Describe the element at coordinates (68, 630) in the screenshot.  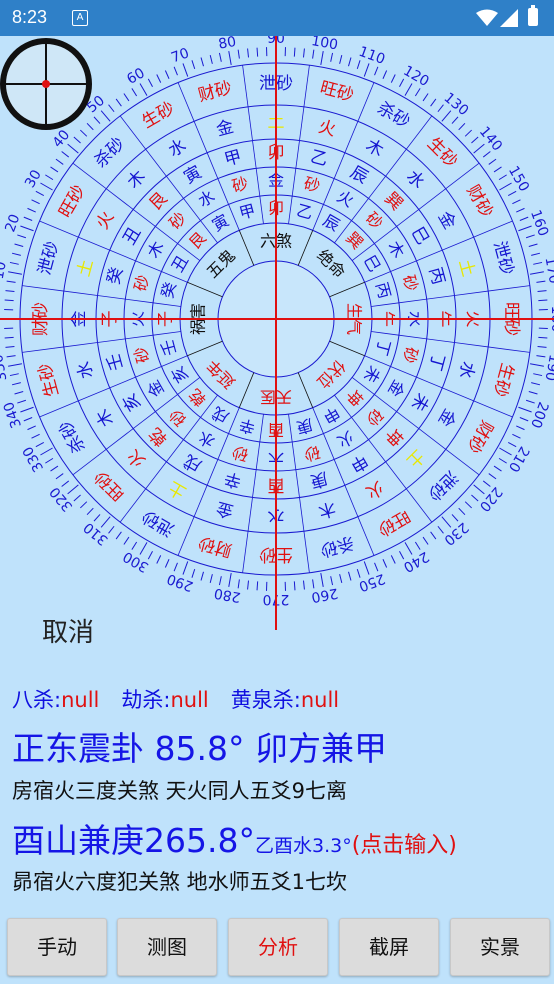
I see `cancel-button: 取消` at that location.